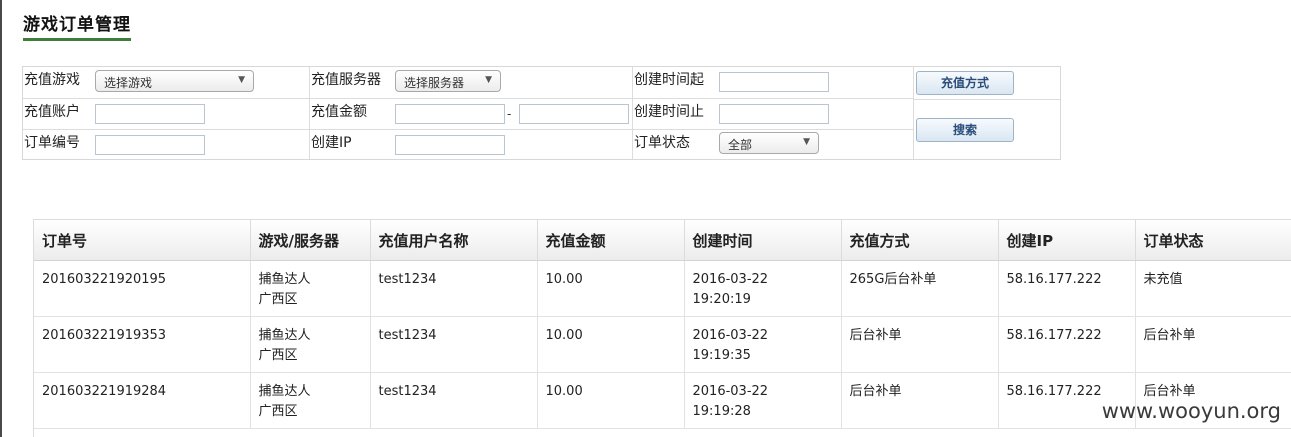 The width and height of the screenshot is (1291, 437). I want to click on column-header: 订单号, so click(142, 240).